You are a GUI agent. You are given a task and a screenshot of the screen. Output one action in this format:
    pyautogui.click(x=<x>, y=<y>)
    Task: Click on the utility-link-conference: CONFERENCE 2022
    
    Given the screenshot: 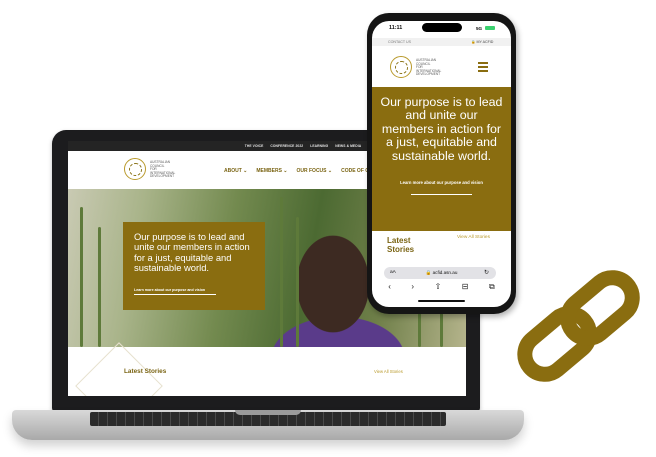 What is the action you would take?
    pyautogui.click(x=286, y=146)
    